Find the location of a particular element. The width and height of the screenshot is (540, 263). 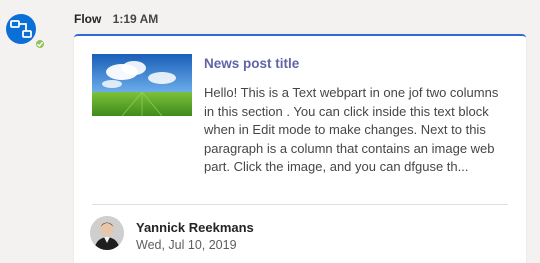

sender-name: Flow is located at coordinates (88, 19).